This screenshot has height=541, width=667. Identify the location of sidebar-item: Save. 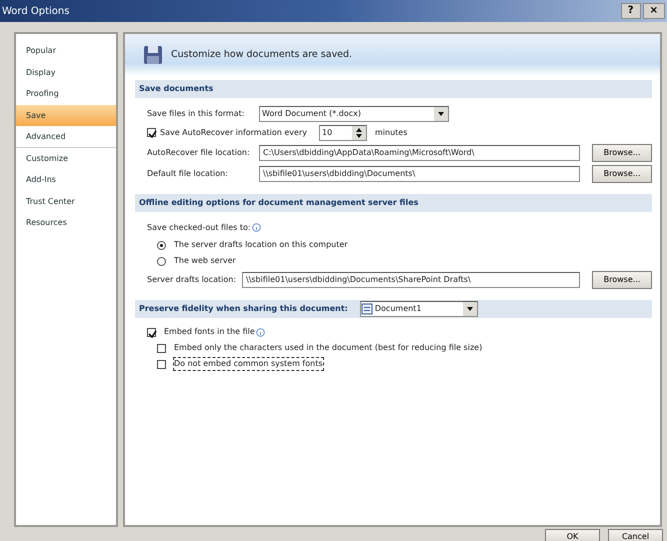
(66, 115).